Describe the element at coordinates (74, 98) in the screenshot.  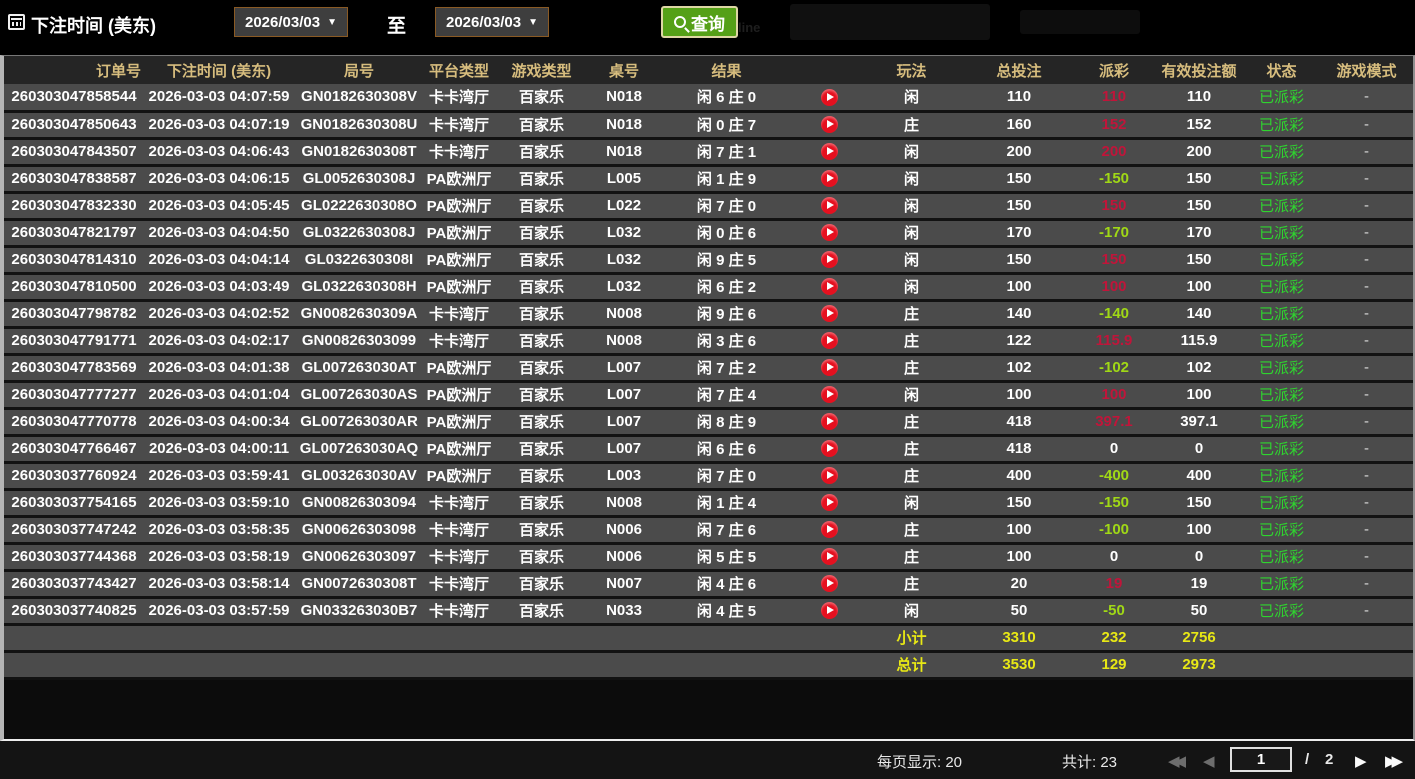
I see `order-cell: 260303047858544` at that location.